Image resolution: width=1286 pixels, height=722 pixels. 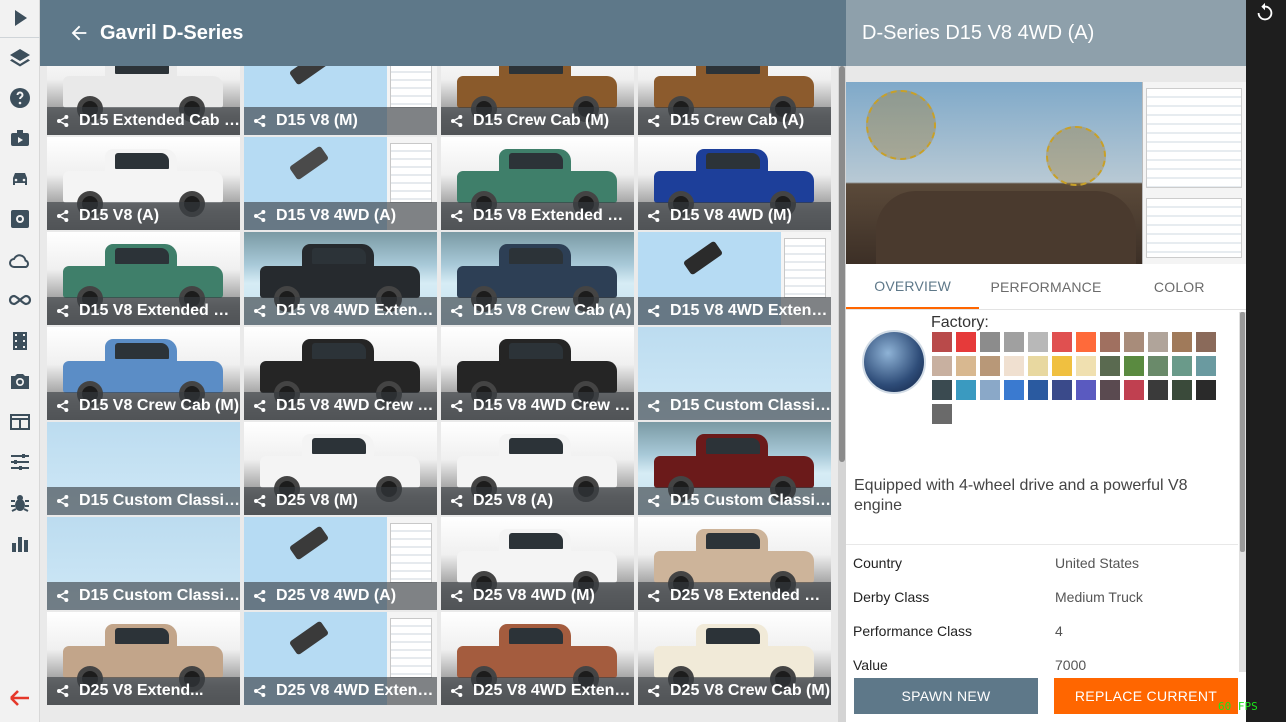 I want to click on back-button, so click(x=79, y=33).